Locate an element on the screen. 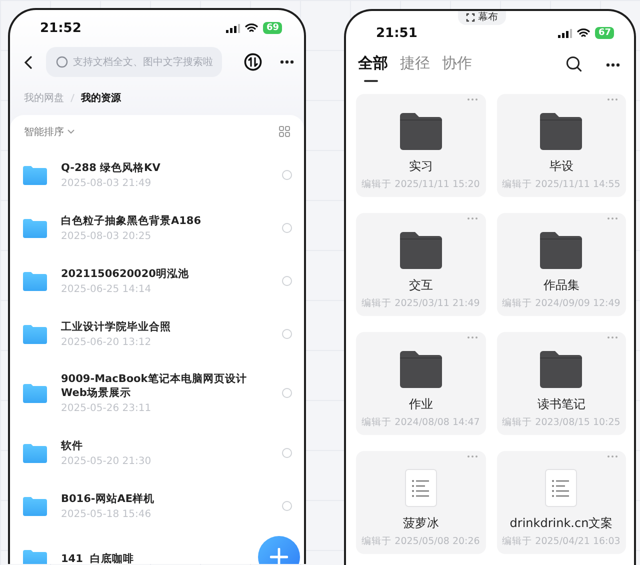 The height and width of the screenshot is (565, 640). edited-time: 编辑于 2025/05/08 20:26 is located at coordinates (421, 541).